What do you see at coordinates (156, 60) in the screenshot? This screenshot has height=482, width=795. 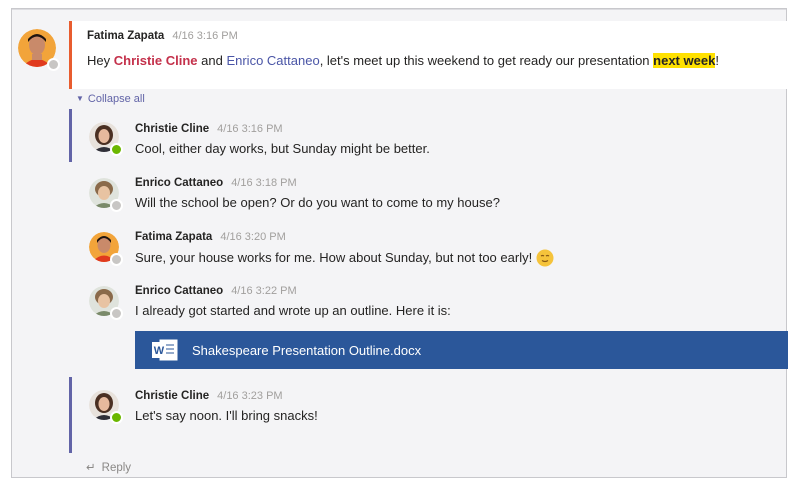 I see `mention-christie: Christie Cline` at bounding box center [156, 60].